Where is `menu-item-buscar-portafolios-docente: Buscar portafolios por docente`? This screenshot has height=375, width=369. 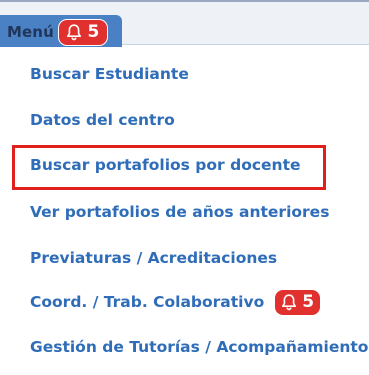
menu-item-buscar-portafolios-docente: Buscar portafolios por docente is located at coordinates (165, 165).